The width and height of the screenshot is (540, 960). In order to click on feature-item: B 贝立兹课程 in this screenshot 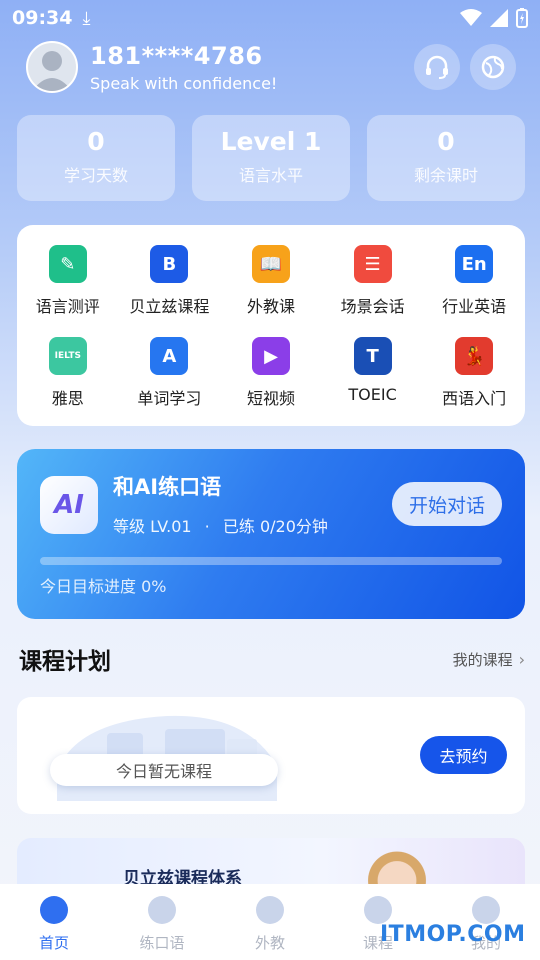, I will do `click(170, 281)`.